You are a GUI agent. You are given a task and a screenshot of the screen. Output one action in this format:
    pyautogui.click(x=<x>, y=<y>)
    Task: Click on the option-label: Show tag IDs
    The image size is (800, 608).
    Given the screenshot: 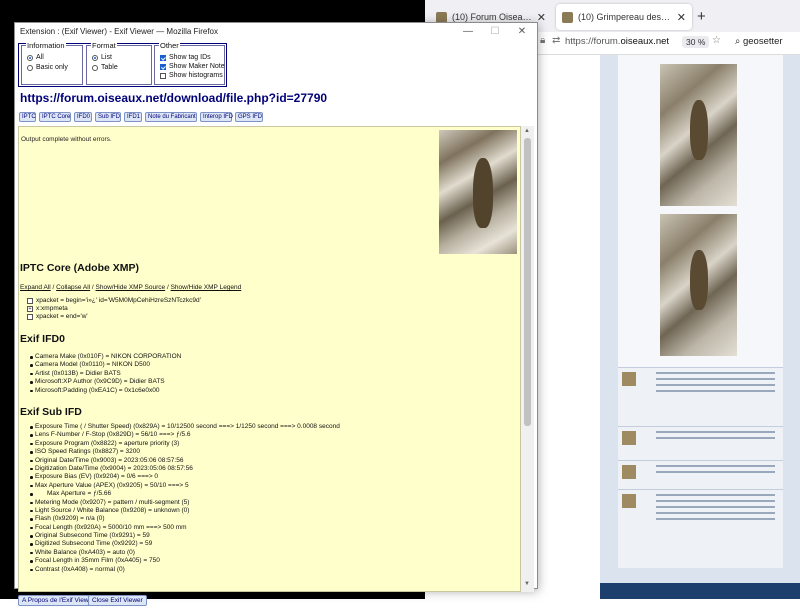 What is the action you would take?
    pyautogui.click(x=190, y=57)
    